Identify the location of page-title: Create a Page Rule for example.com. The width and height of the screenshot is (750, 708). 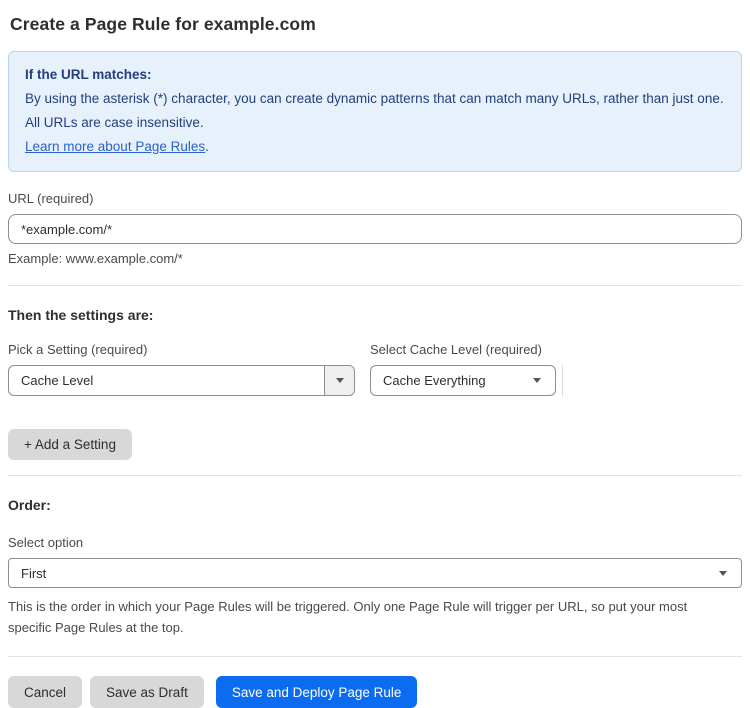
(163, 24).